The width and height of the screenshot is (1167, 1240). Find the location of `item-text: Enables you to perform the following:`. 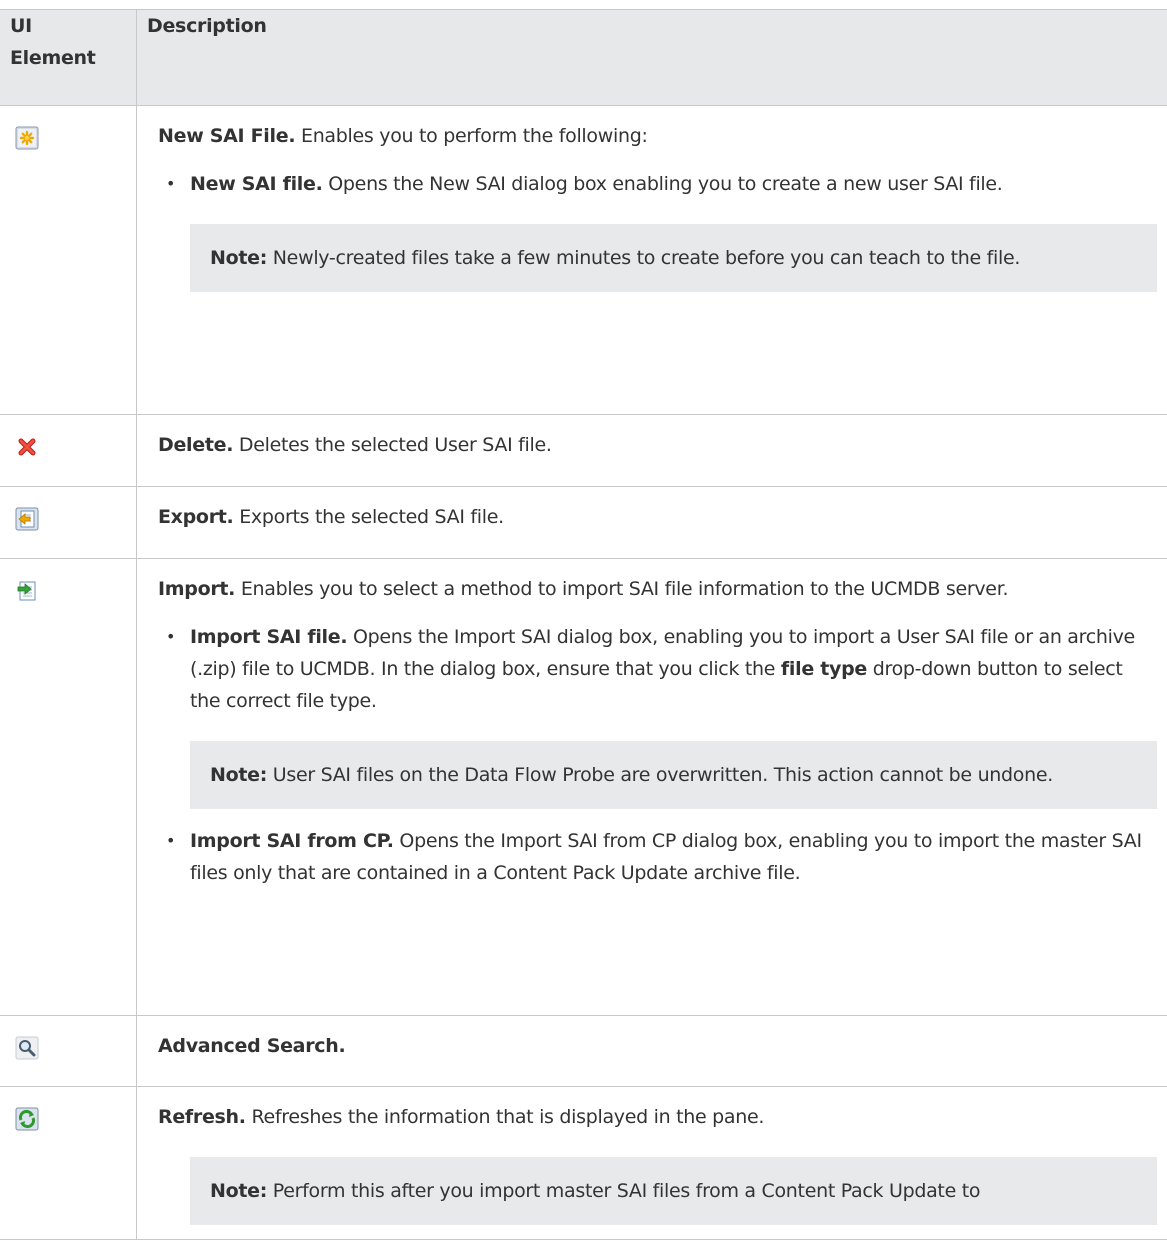

item-text: Enables you to perform the following: is located at coordinates (471, 136).